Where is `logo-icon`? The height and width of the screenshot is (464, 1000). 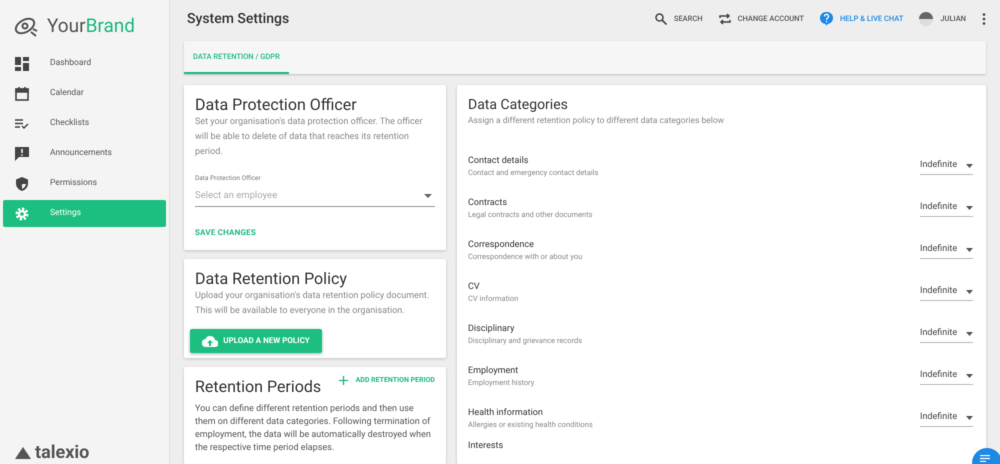
logo-icon is located at coordinates (23, 453).